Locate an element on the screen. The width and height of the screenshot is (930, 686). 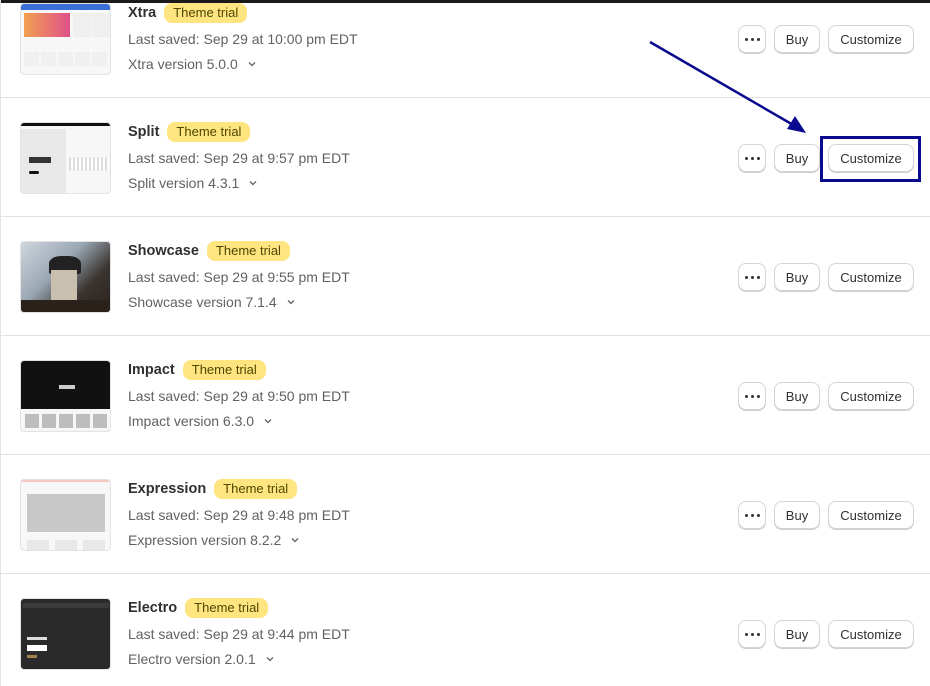
theme-name: Electro is located at coordinates (153, 608).